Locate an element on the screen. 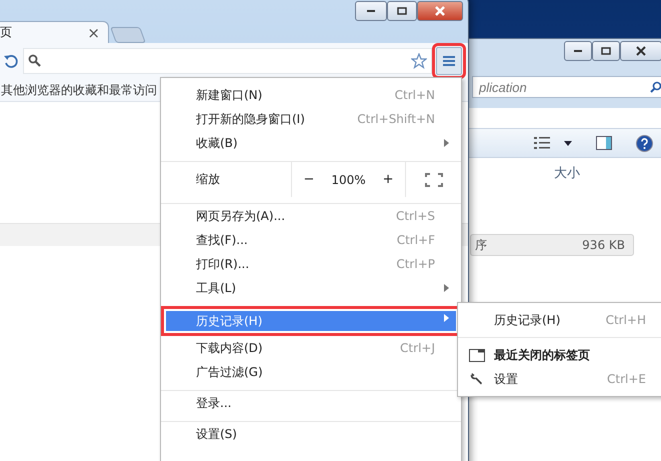 The image size is (661, 461). tab-title: 页 is located at coordinates (6, 32).